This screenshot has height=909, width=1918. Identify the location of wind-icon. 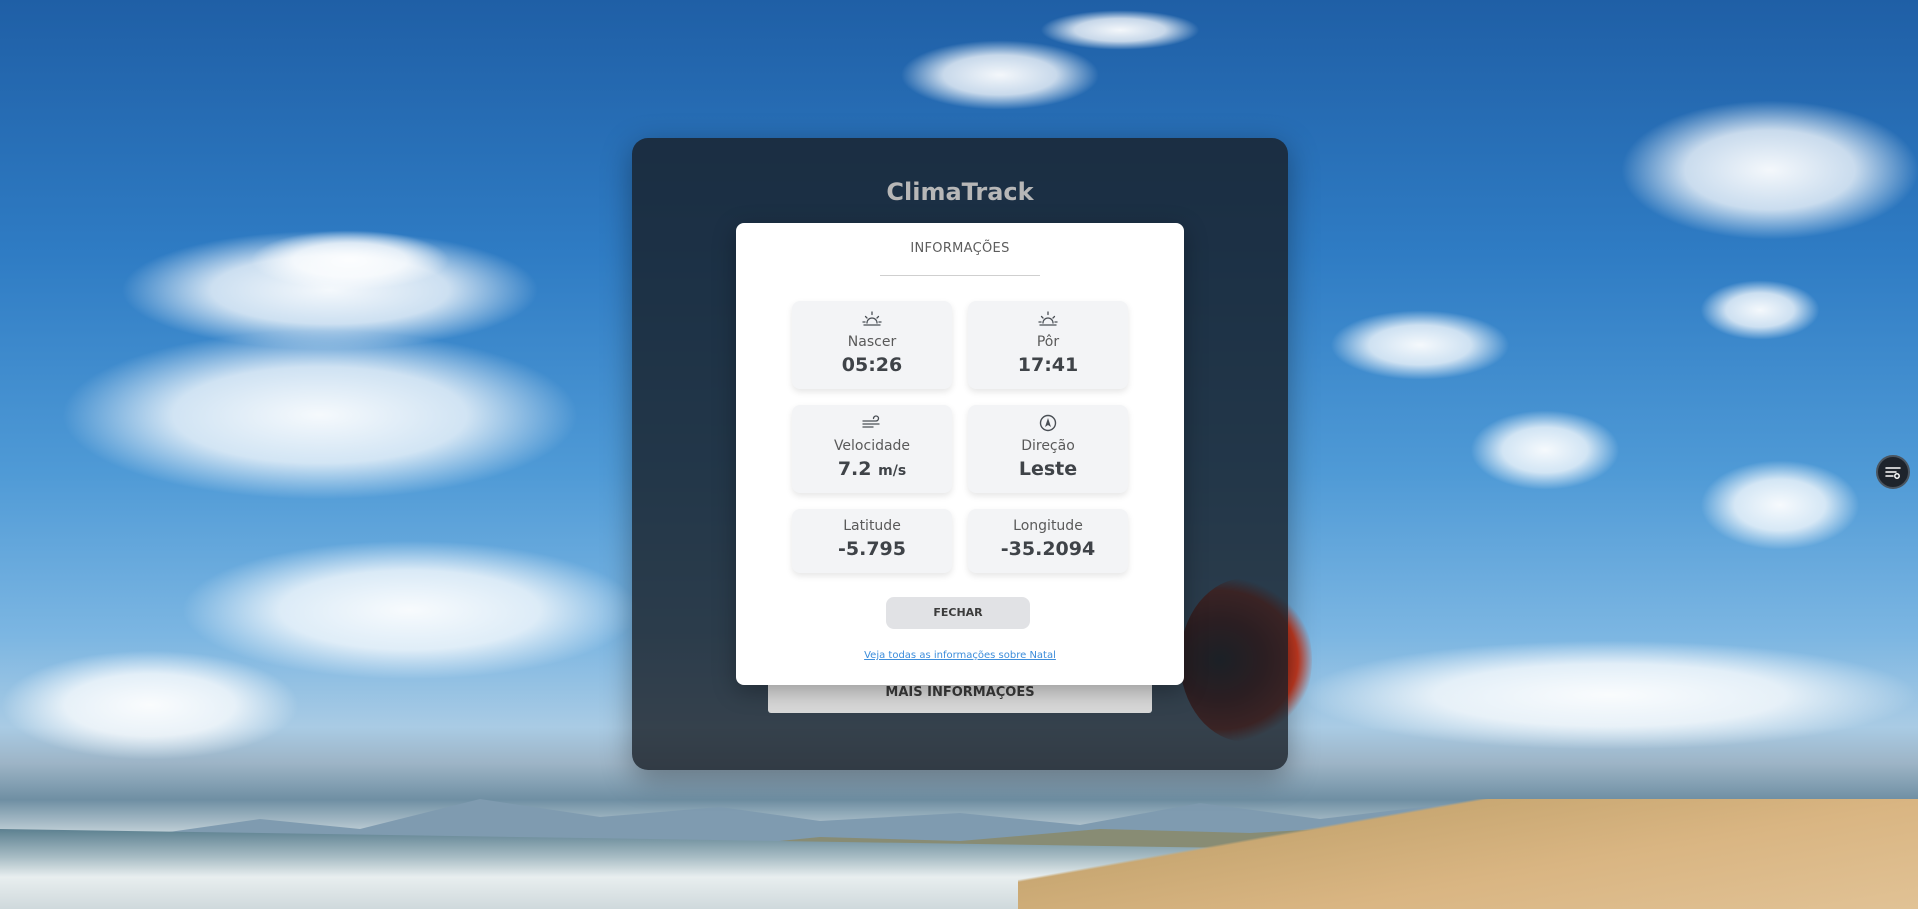
(872, 423).